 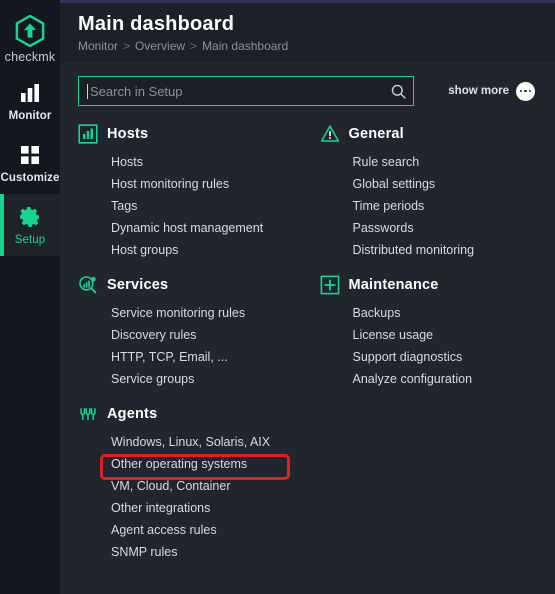 I want to click on setup-link-host-monitoring-rules: Host monitoring rules, so click(x=153, y=184).